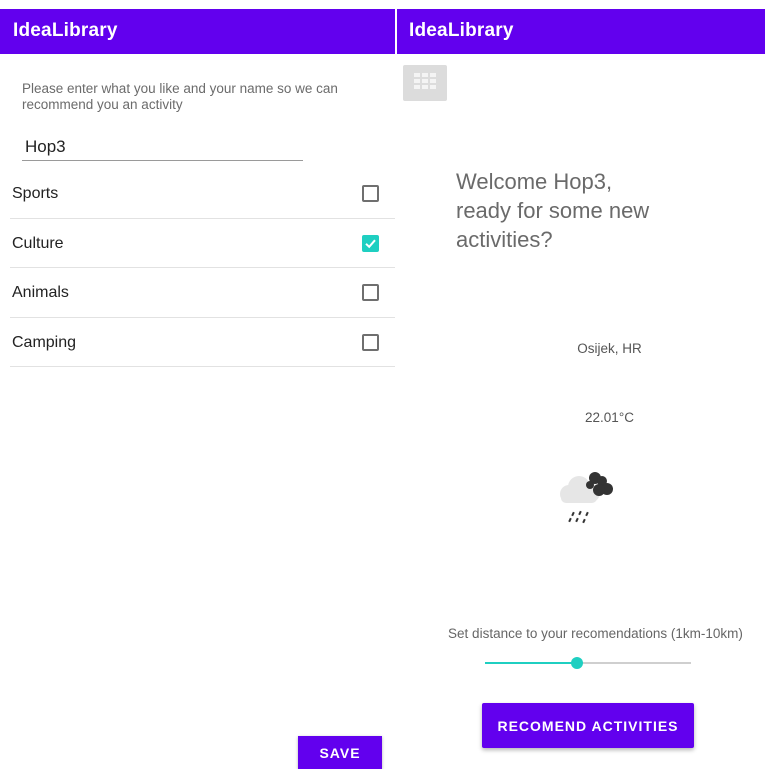 This screenshot has height=769, width=772. What do you see at coordinates (35, 193) in the screenshot?
I see `category-label: Sports` at bounding box center [35, 193].